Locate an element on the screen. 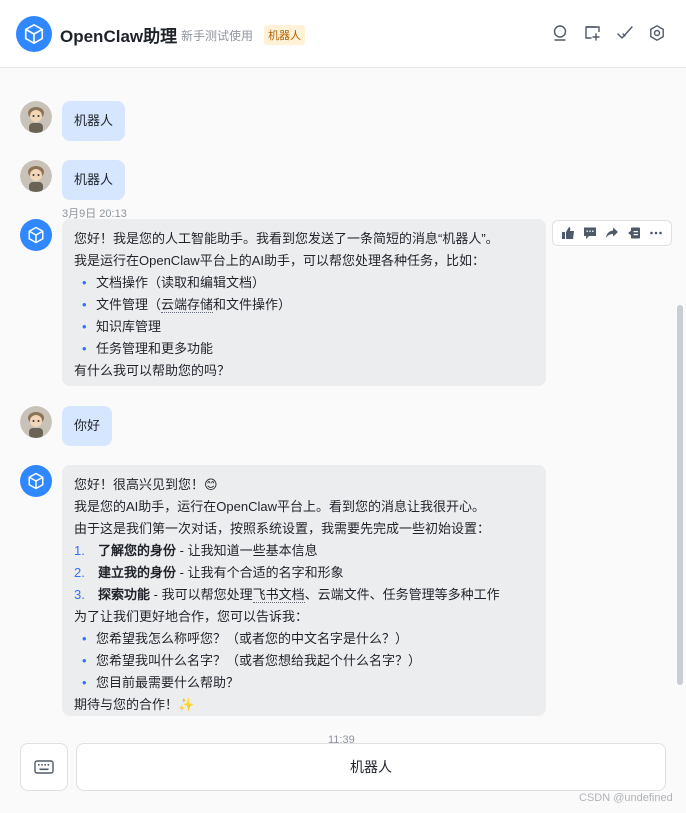 Image resolution: width=686 pixels, height=813 pixels. bot-logo-icon is located at coordinates (34, 34).